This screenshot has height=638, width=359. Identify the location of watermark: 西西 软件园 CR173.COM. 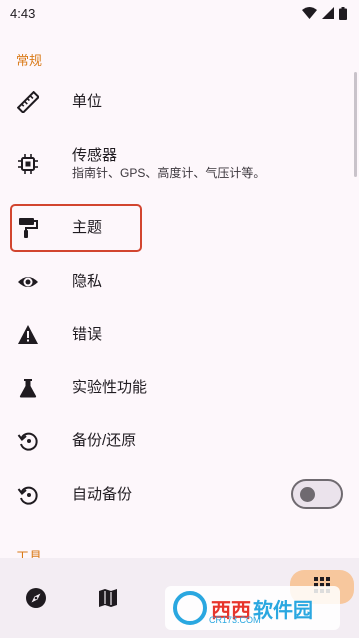
(252, 608).